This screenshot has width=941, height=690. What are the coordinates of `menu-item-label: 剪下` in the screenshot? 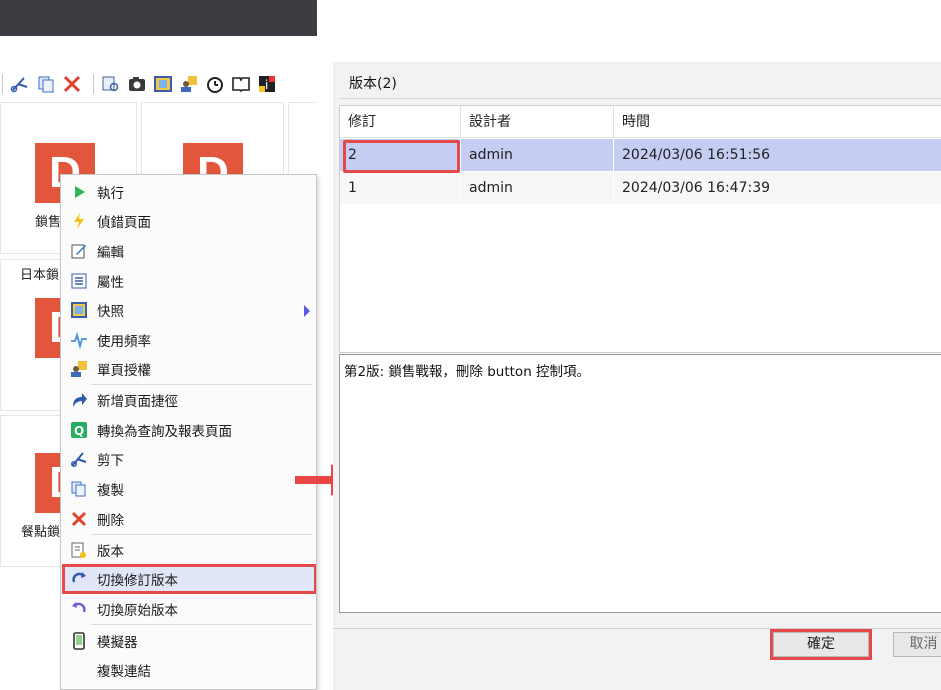 It's located at (110, 461).